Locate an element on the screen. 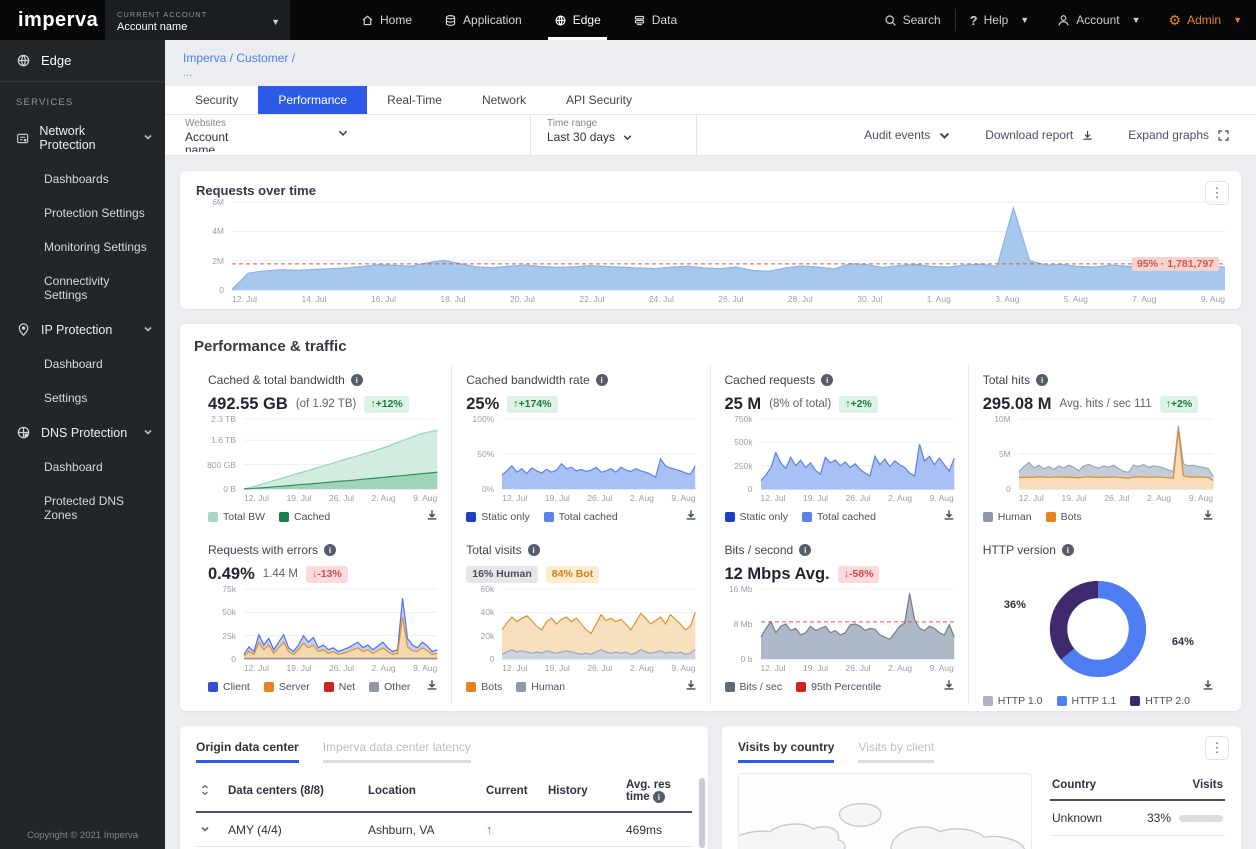 The image size is (1256, 849). tab-network: Network is located at coordinates (504, 100).